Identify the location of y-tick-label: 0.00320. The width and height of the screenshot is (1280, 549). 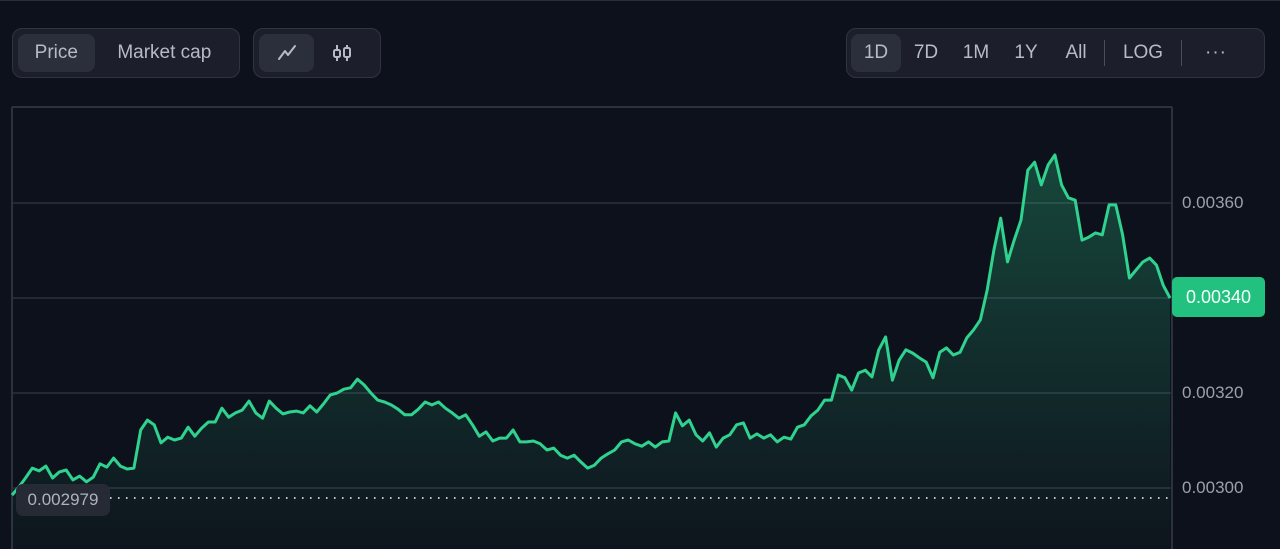
(1213, 392).